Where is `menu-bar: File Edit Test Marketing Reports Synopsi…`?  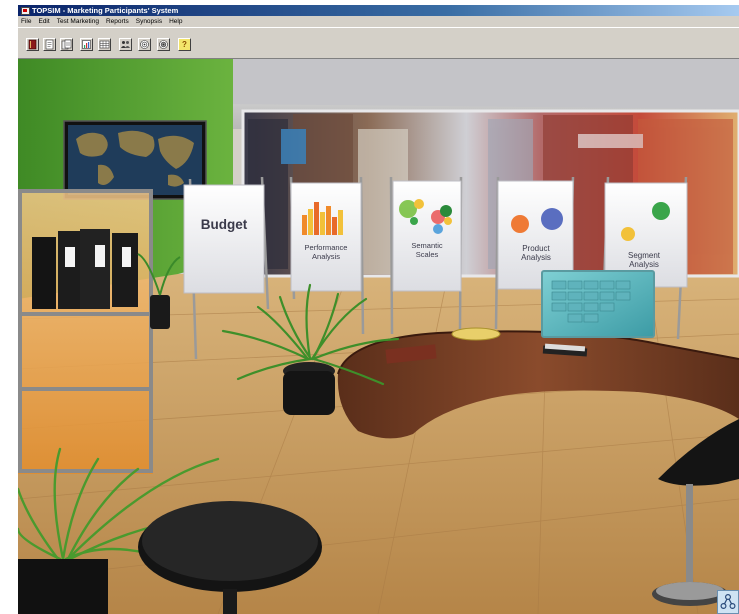
menu-bar: File Edit Test Marketing Reports Synopsi… is located at coordinates (378, 21).